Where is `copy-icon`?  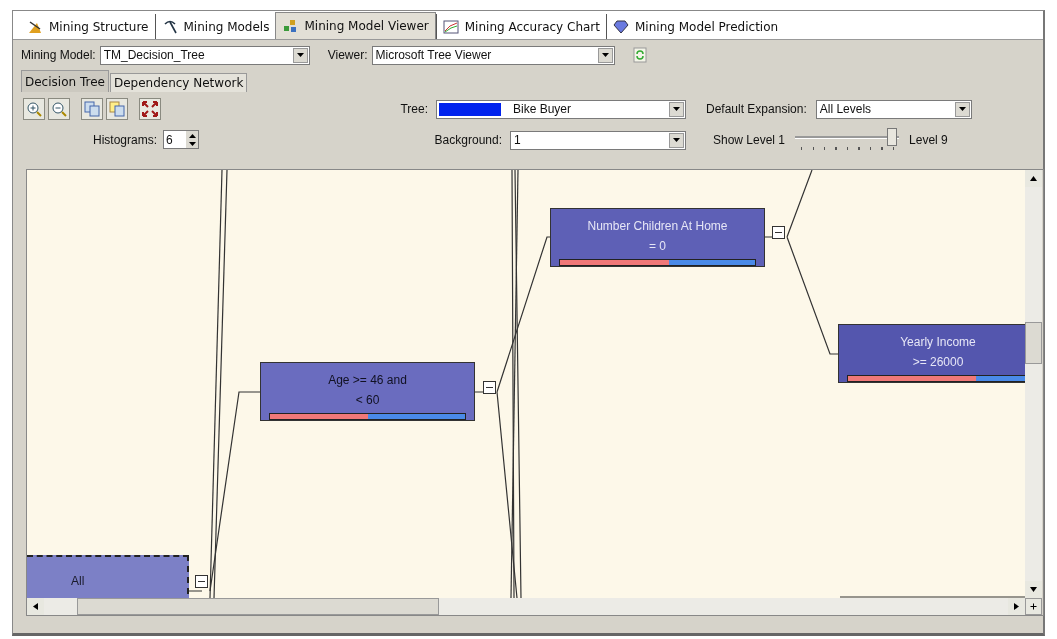
copy-icon is located at coordinates (92, 109).